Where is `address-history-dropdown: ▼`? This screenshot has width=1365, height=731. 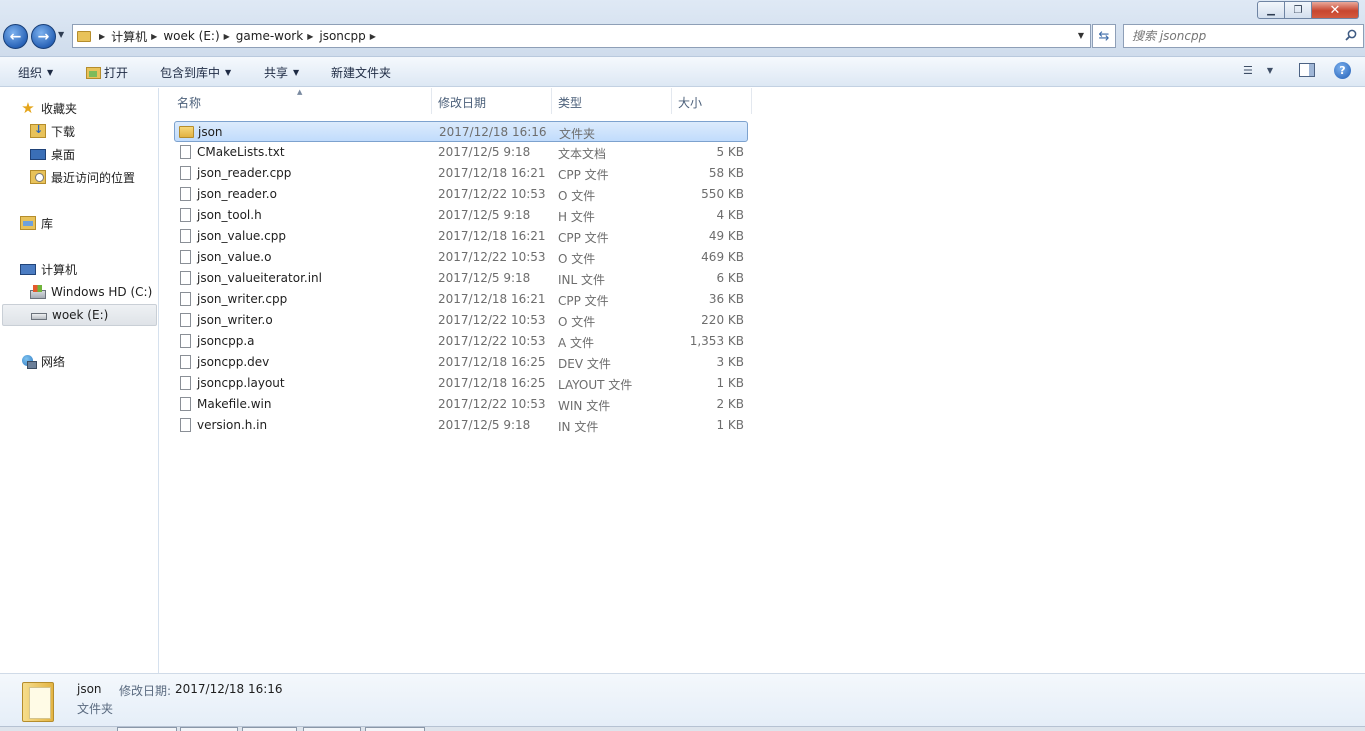 address-history-dropdown: ▼ is located at coordinates (1081, 35).